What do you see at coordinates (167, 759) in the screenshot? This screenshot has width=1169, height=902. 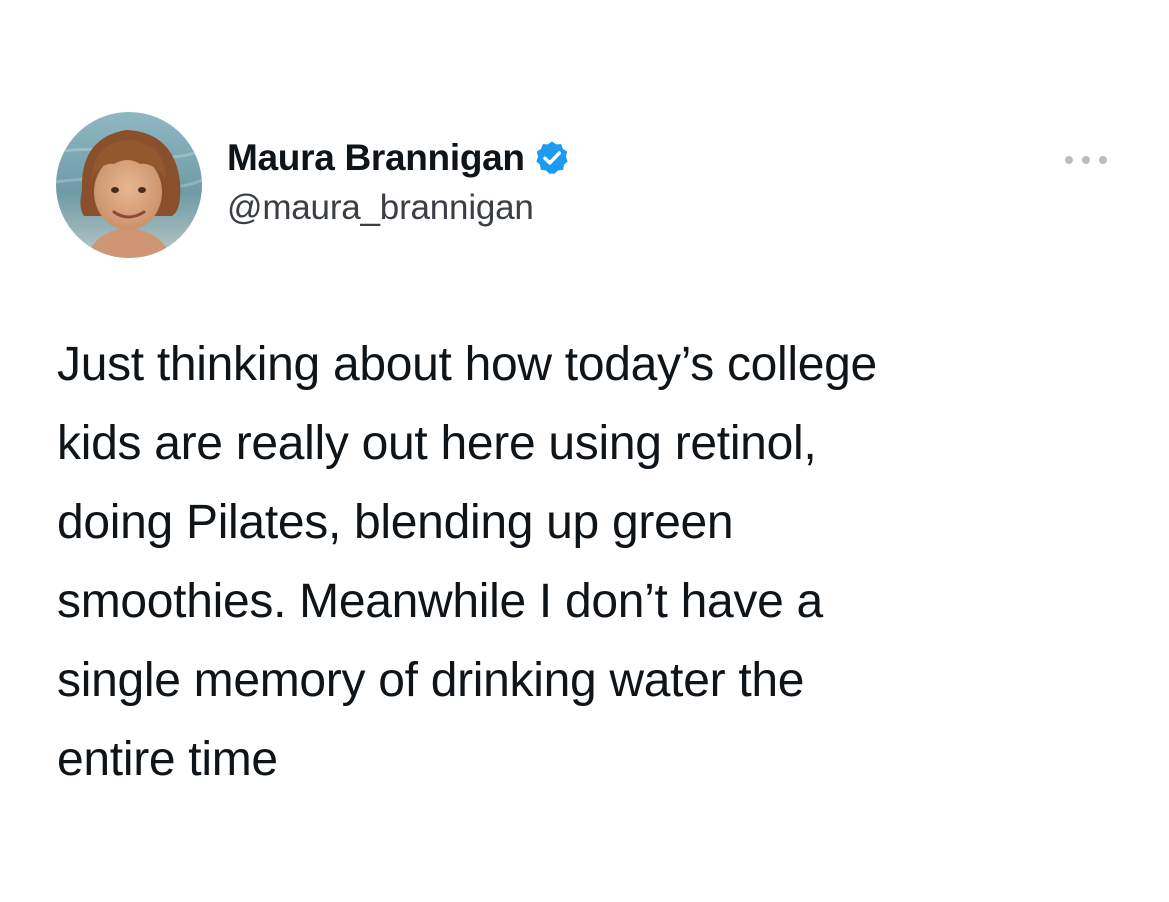 I see `tweet-text-line: entire time` at bounding box center [167, 759].